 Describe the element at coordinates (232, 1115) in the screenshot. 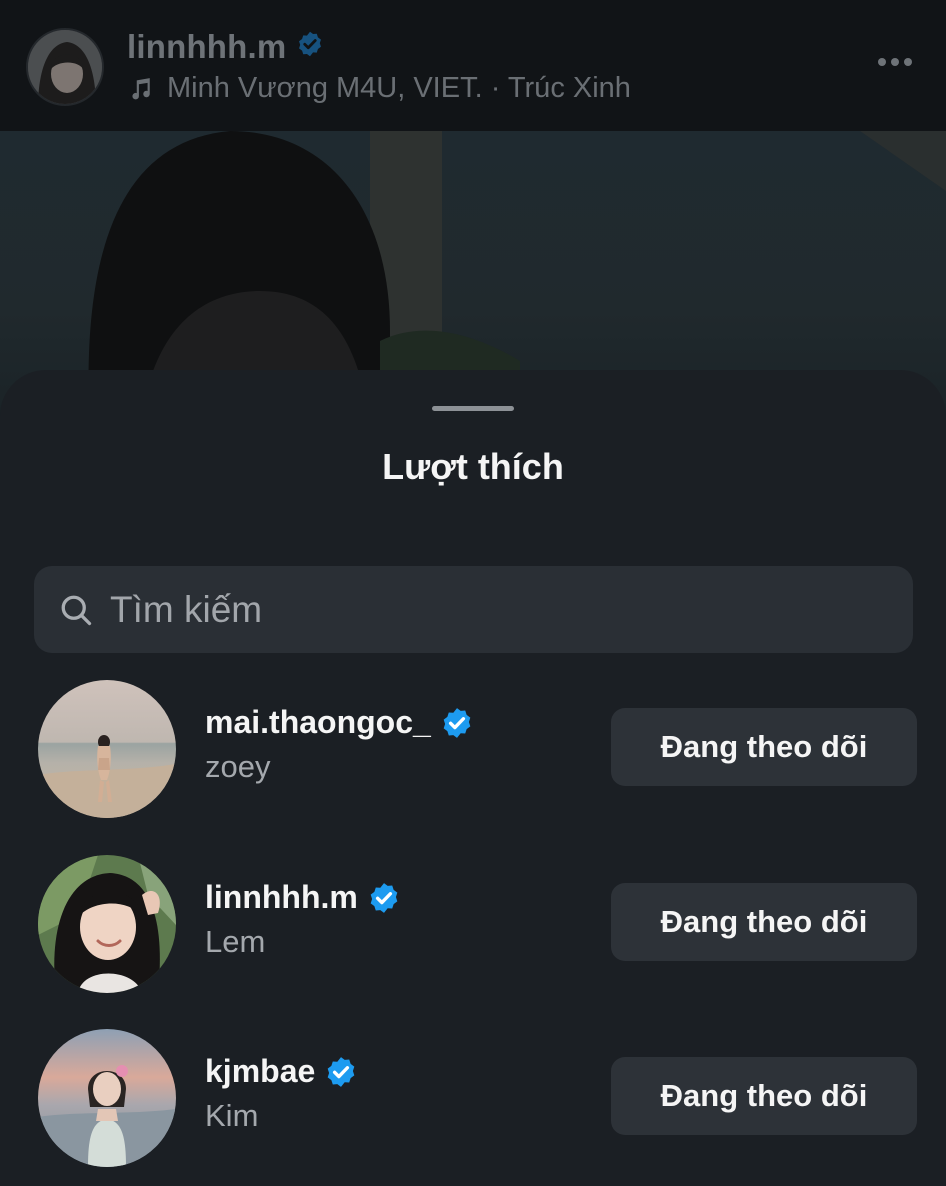

I see `display-name: Kim` at that location.